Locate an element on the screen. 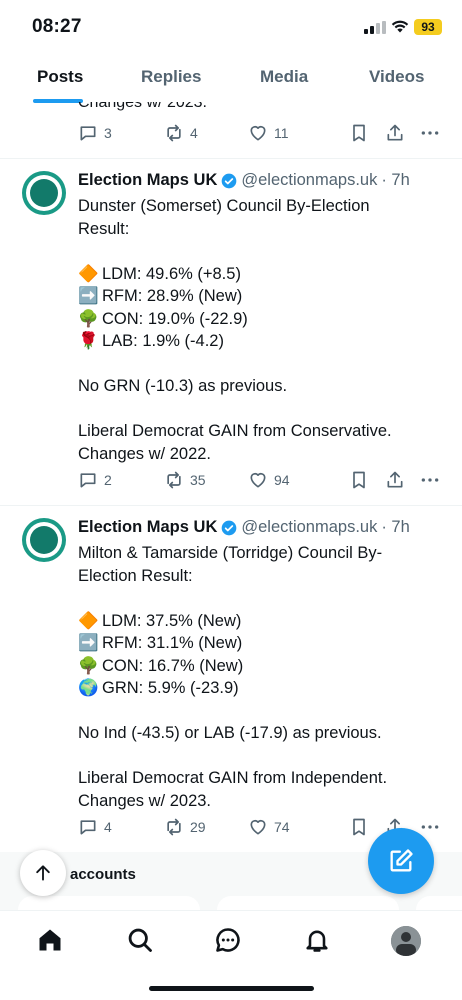 The image size is (462, 1000). profile-tabs: Posts Replies Media Videos is located at coordinates (231, 77).